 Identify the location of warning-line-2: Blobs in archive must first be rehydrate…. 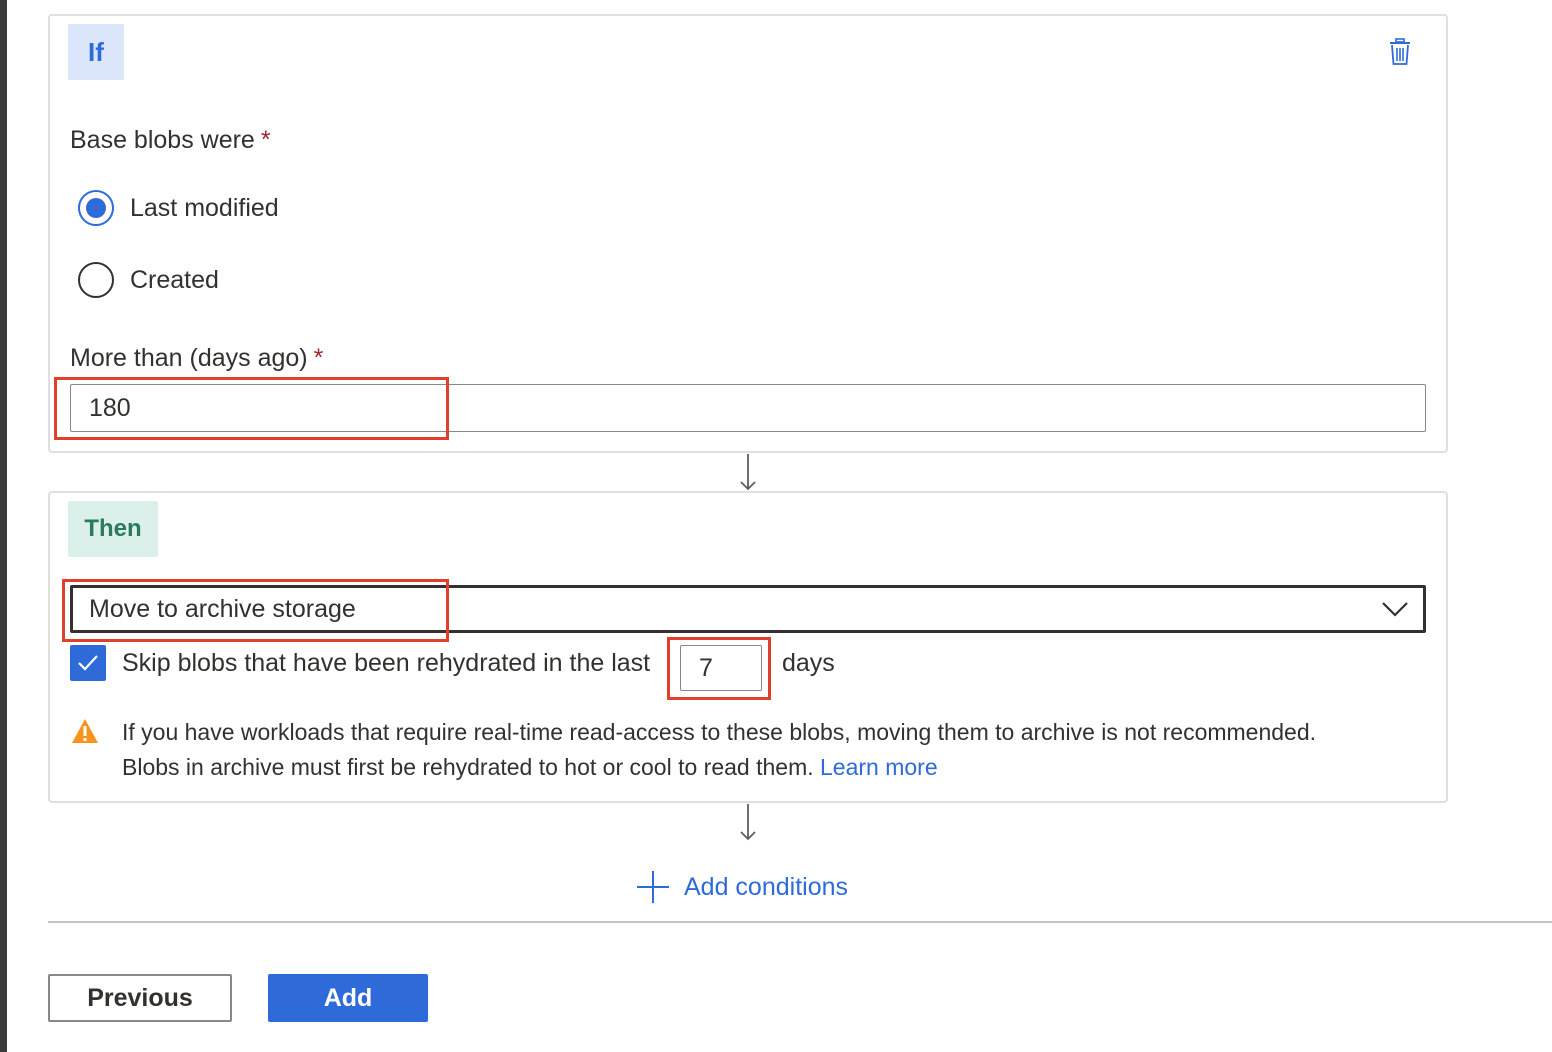
(719, 767).